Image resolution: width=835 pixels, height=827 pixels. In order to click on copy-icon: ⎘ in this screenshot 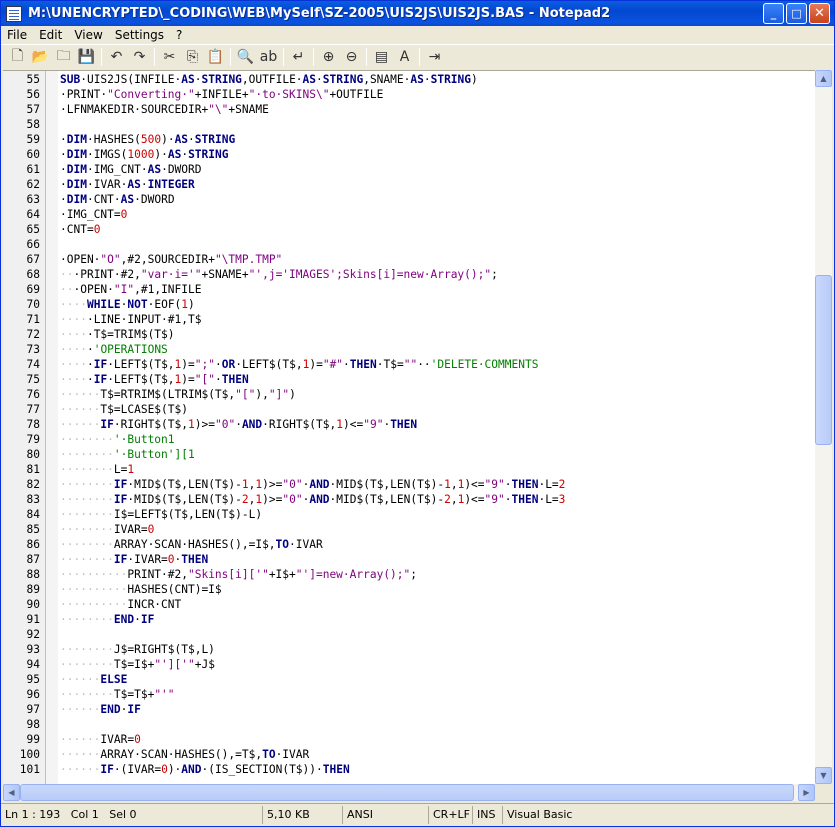, I will do `click(192, 57)`.